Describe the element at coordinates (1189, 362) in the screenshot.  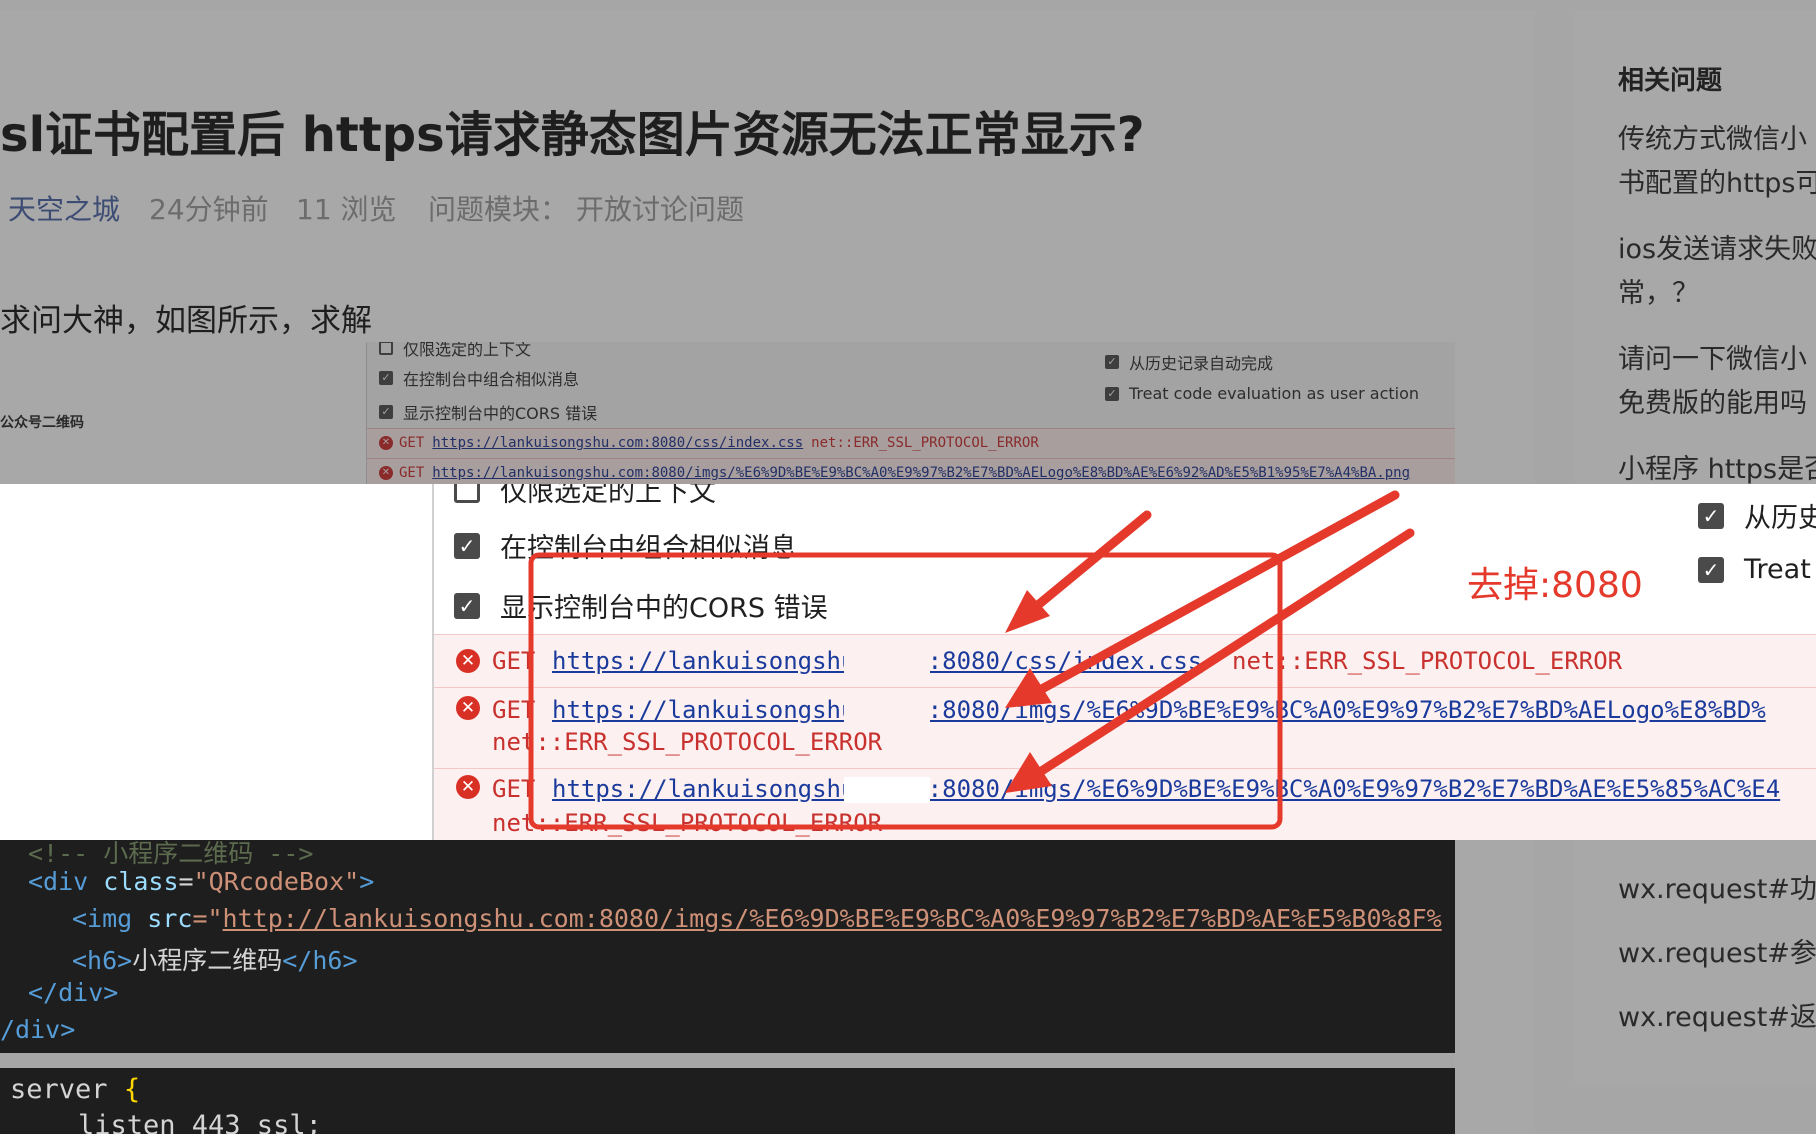
I see `sd-checkbox-history: ✓ 从历史记录自动完成` at that location.